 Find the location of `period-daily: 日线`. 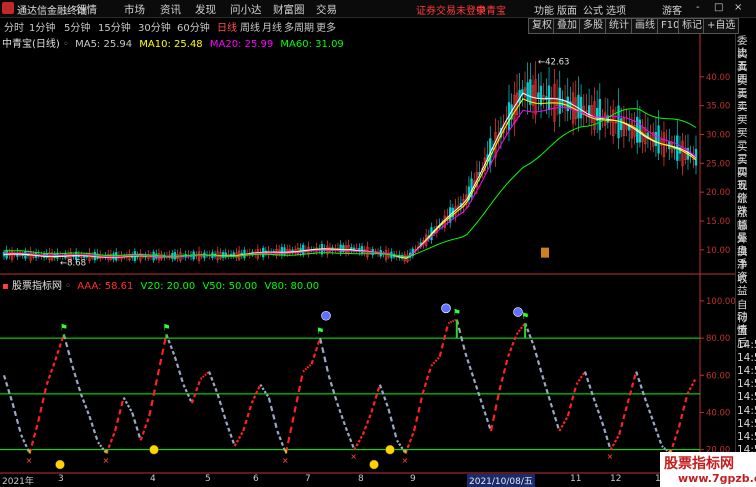

period-daily: 日线 is located at coordinates (227, 26).